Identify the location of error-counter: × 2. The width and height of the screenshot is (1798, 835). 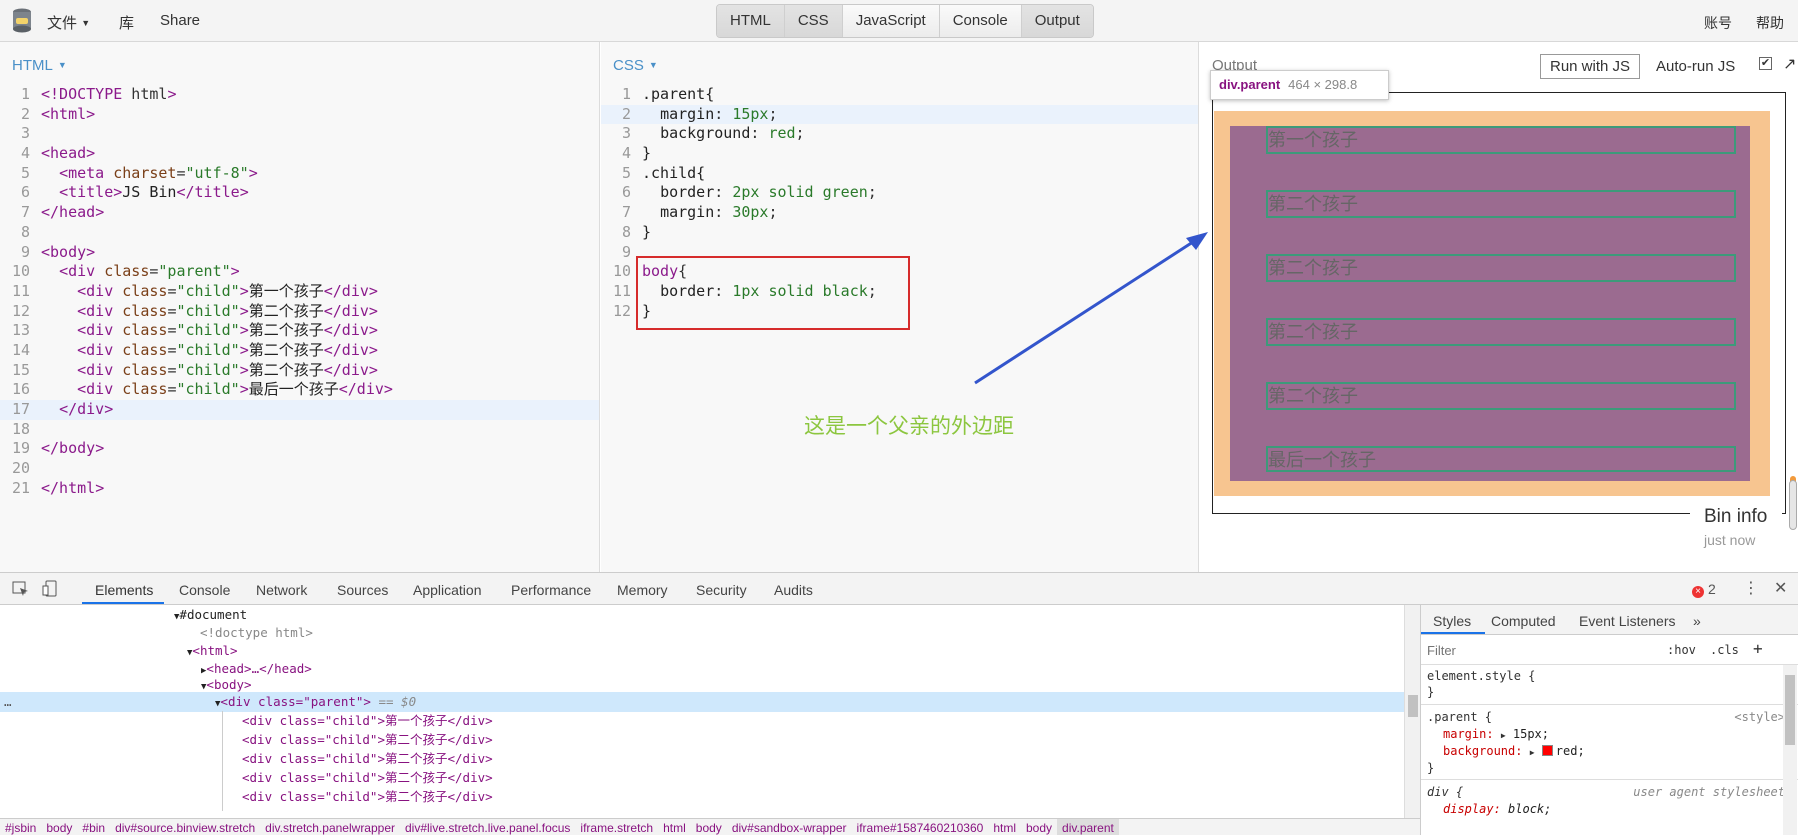
(1704, 589).